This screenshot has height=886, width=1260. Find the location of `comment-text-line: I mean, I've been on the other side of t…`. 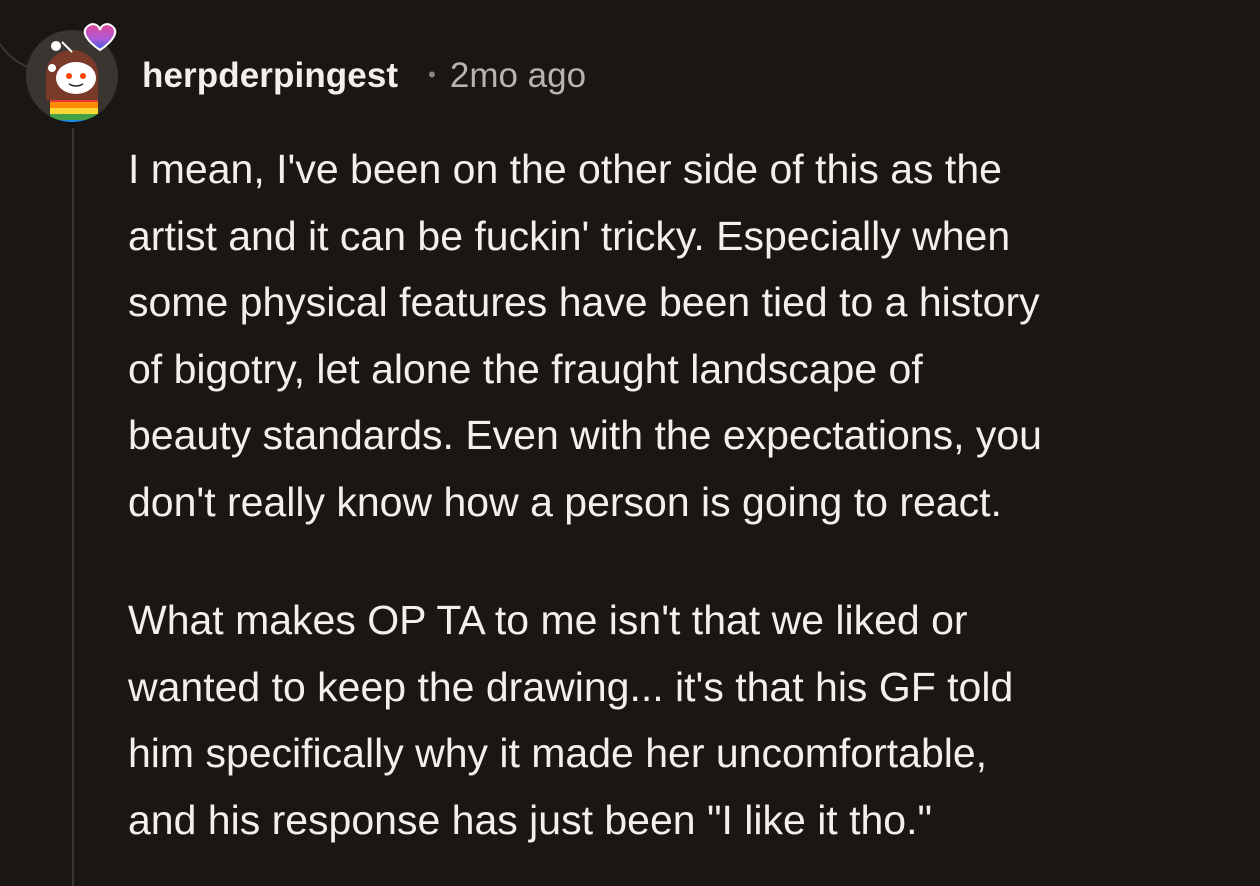

comment-text-line: I mean, I've been on the other side of t… is located at coordinates (565, 169).